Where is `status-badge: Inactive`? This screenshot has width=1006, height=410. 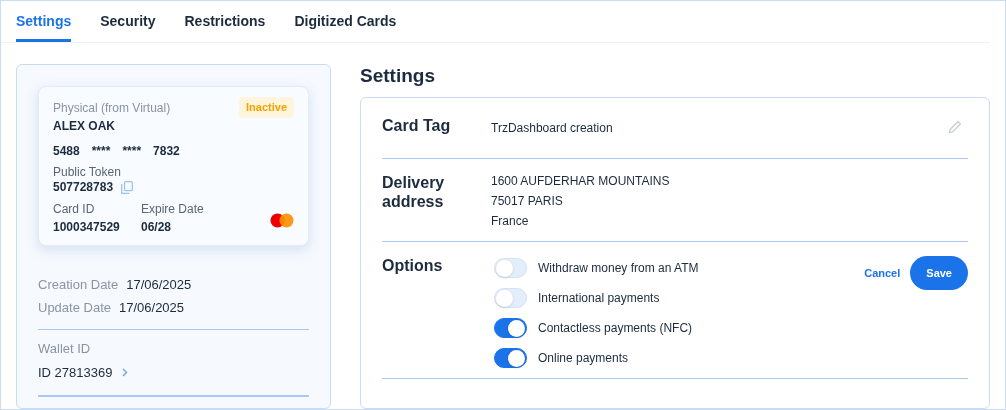
status-badge: Inactive is located at coordinates (266, 107).